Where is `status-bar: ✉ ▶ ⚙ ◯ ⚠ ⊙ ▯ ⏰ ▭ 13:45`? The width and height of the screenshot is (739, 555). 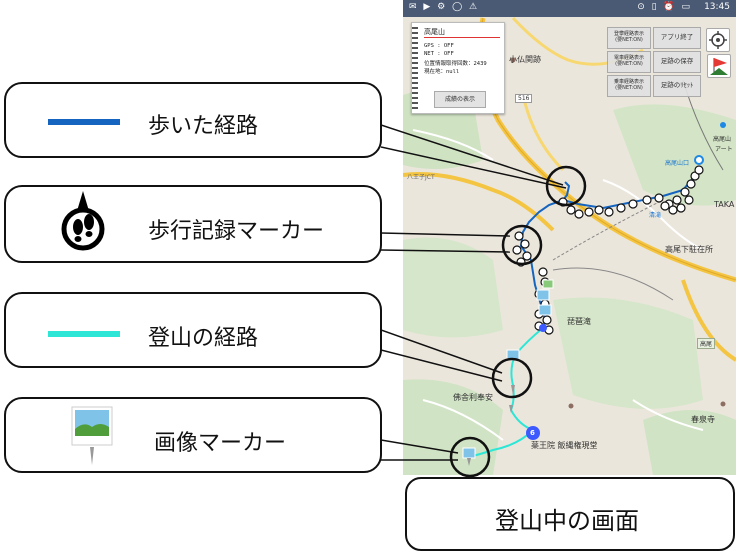
status-bar: ✉ ▶ ⚙ ◯ ⚠ ⊙ ▯ ⏰ ▭ 13:45 is located at coordinates (569, 8).